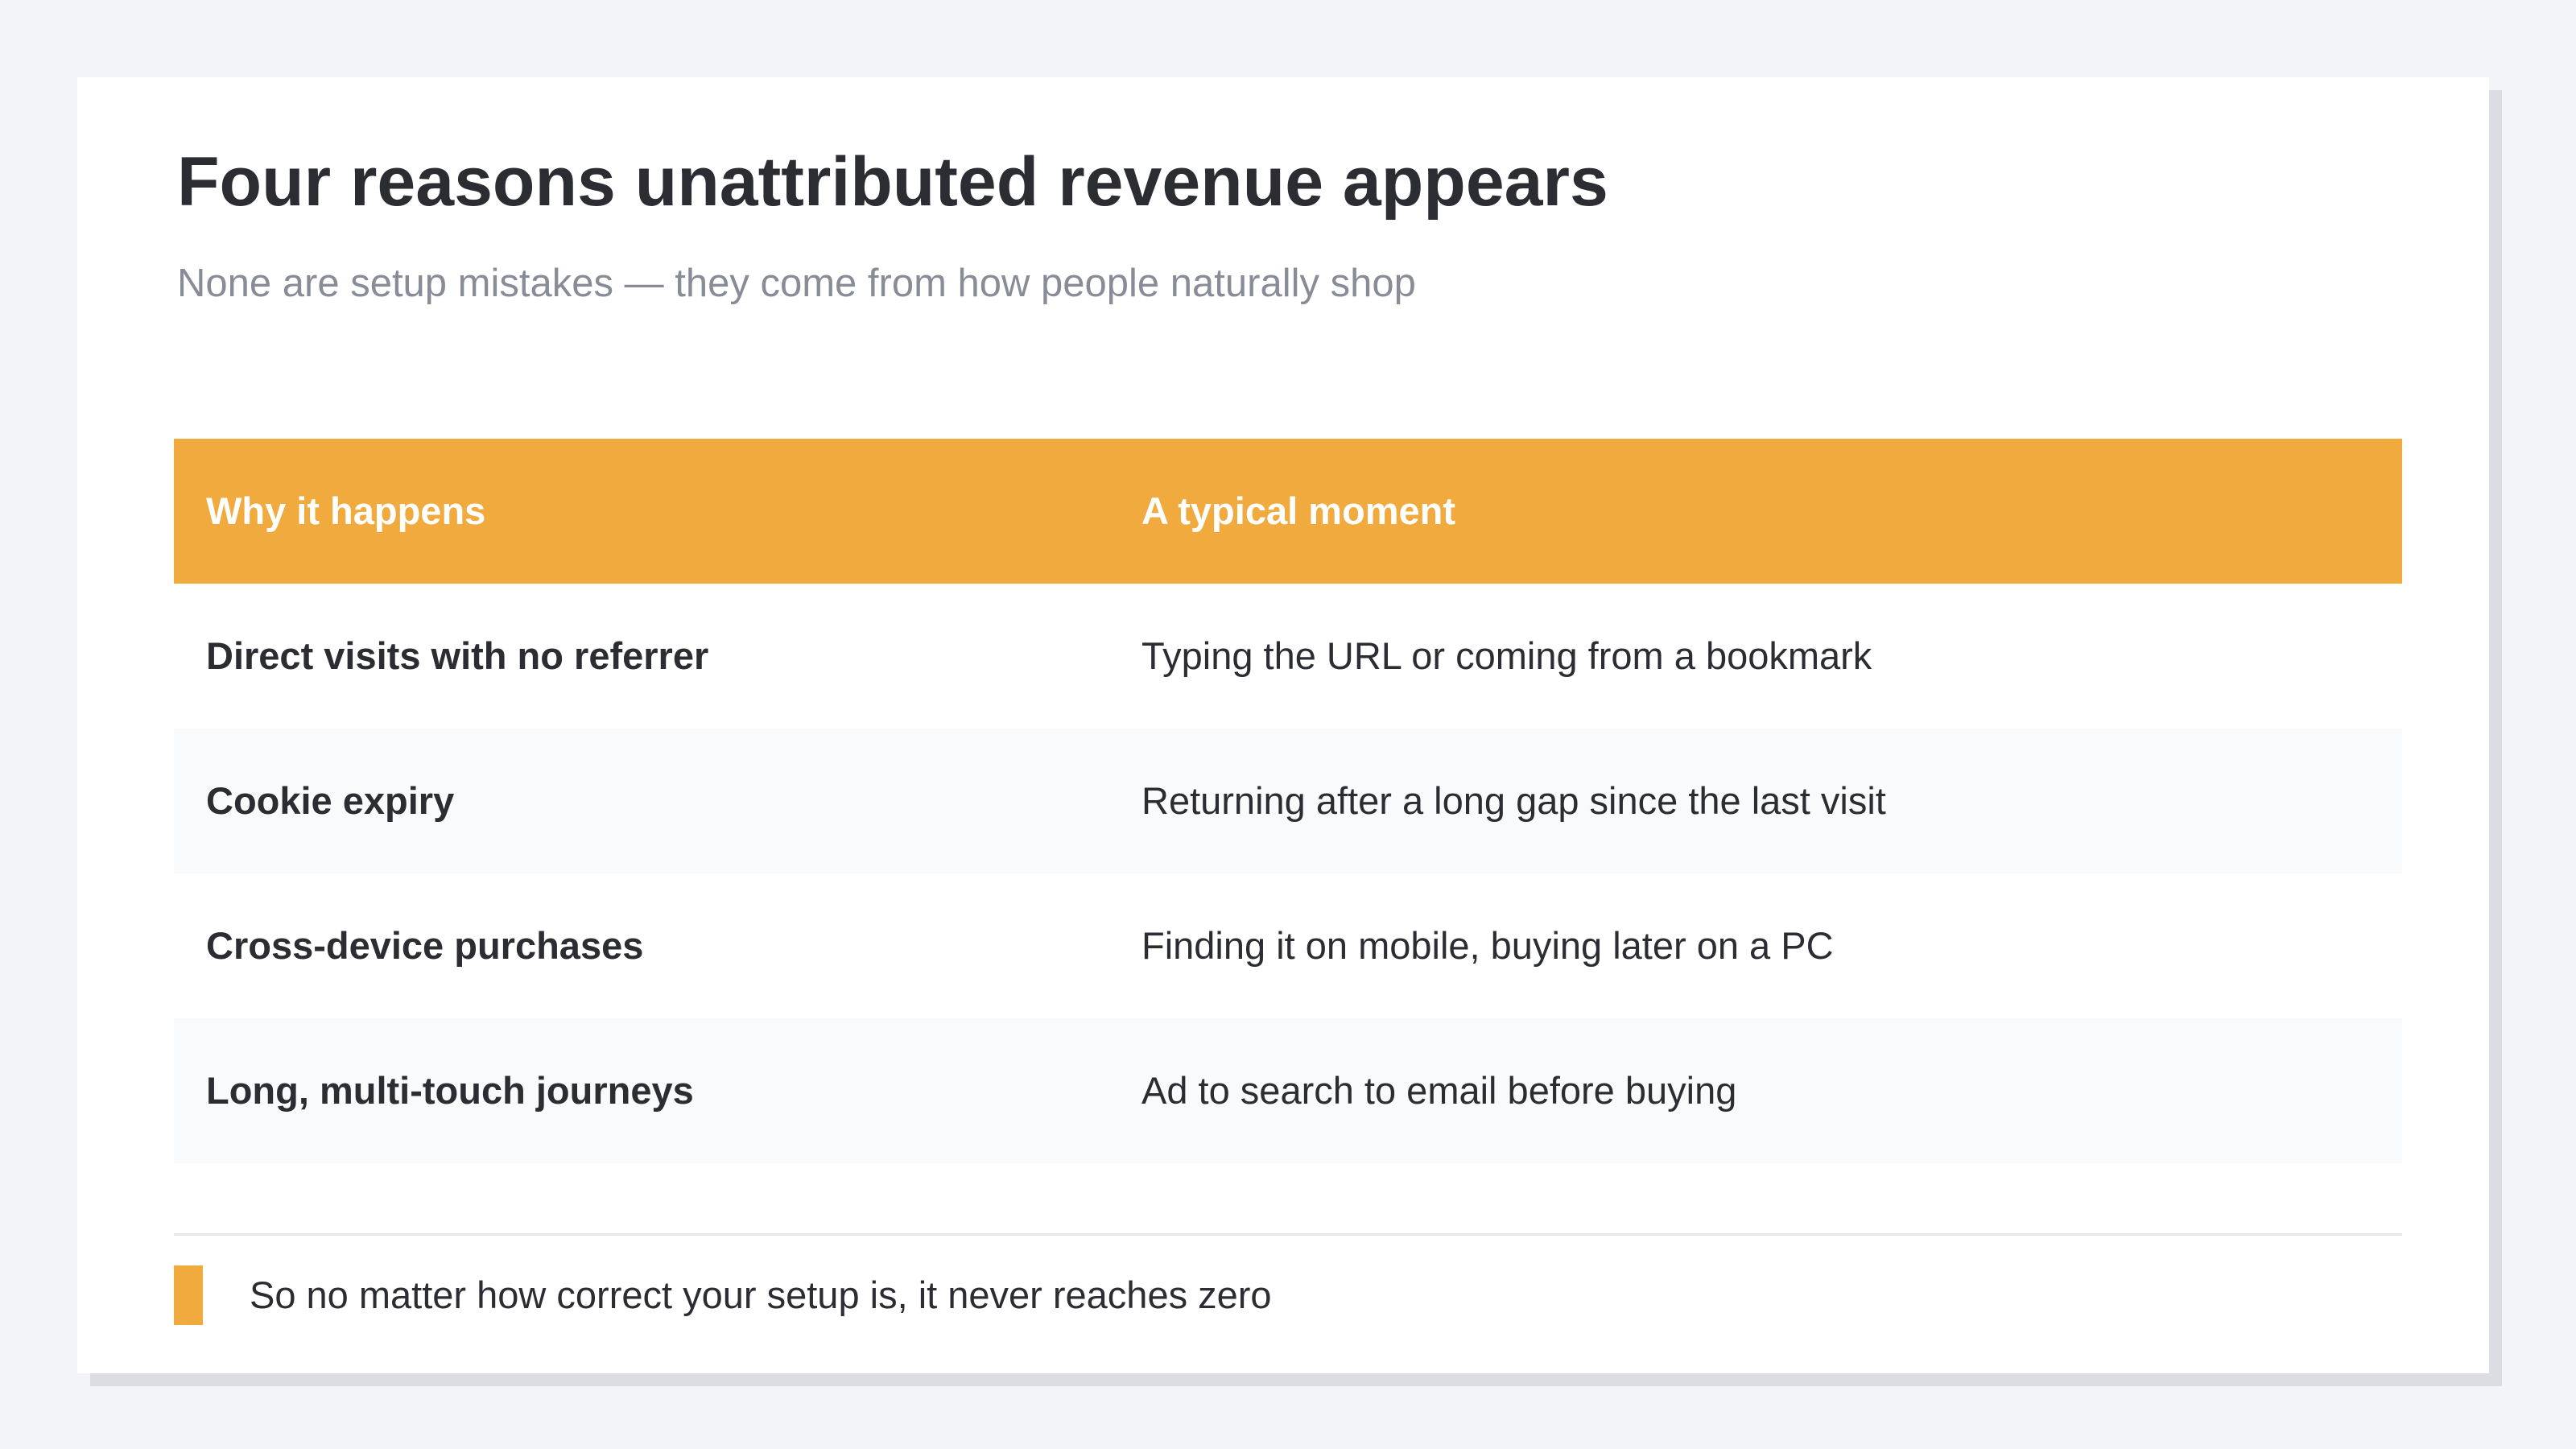  What do you see at coordinates (425, 945) in the screenshot?
I see `reason-cell: Cross-device purchases` at bounding box center [425, 945].